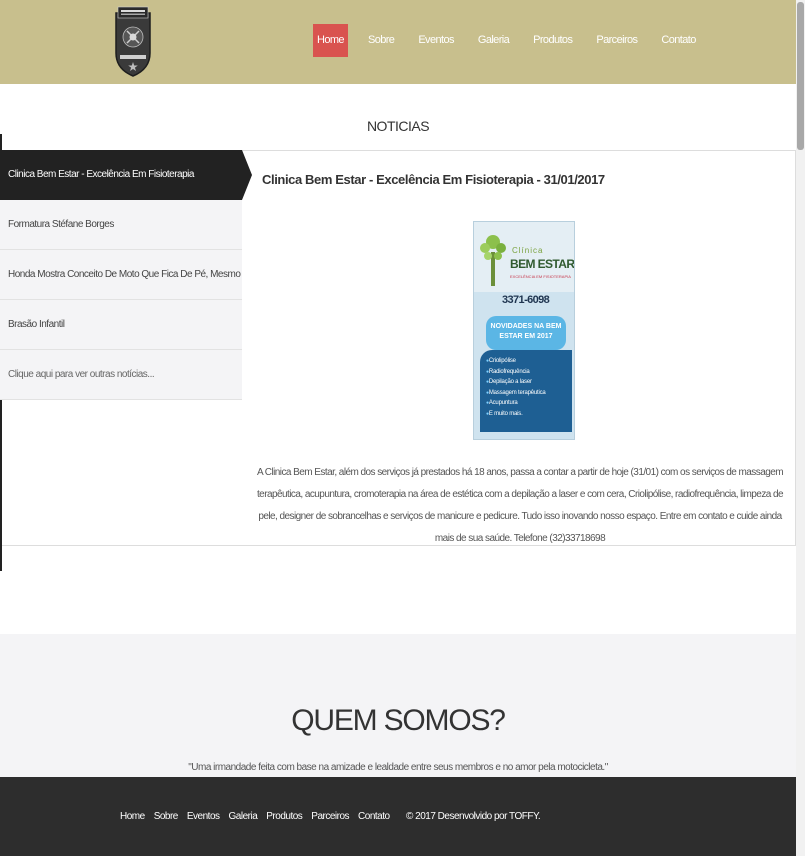 This screenshot has height=856, width=805. What do you see at coordinates (528, 250) in the screenshot?
I see `flyer-brand-small: Clínica` at bounding box center [528, 250].